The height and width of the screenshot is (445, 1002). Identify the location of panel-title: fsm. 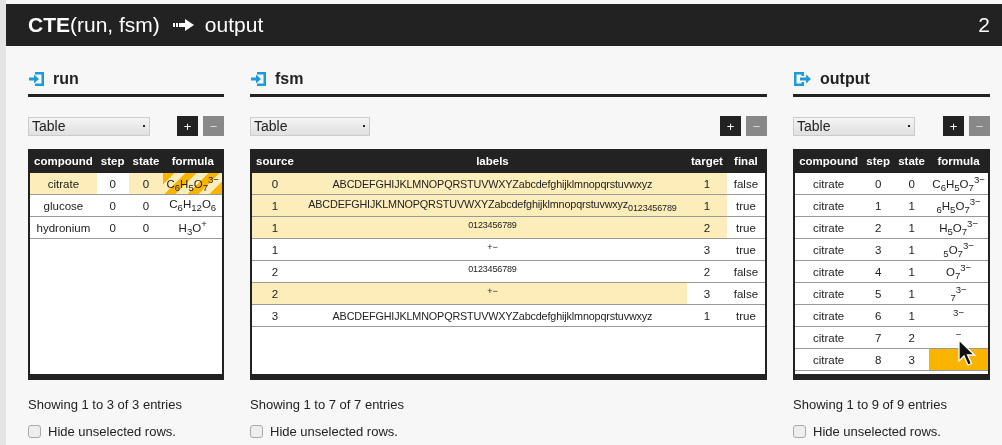
(289, 79).